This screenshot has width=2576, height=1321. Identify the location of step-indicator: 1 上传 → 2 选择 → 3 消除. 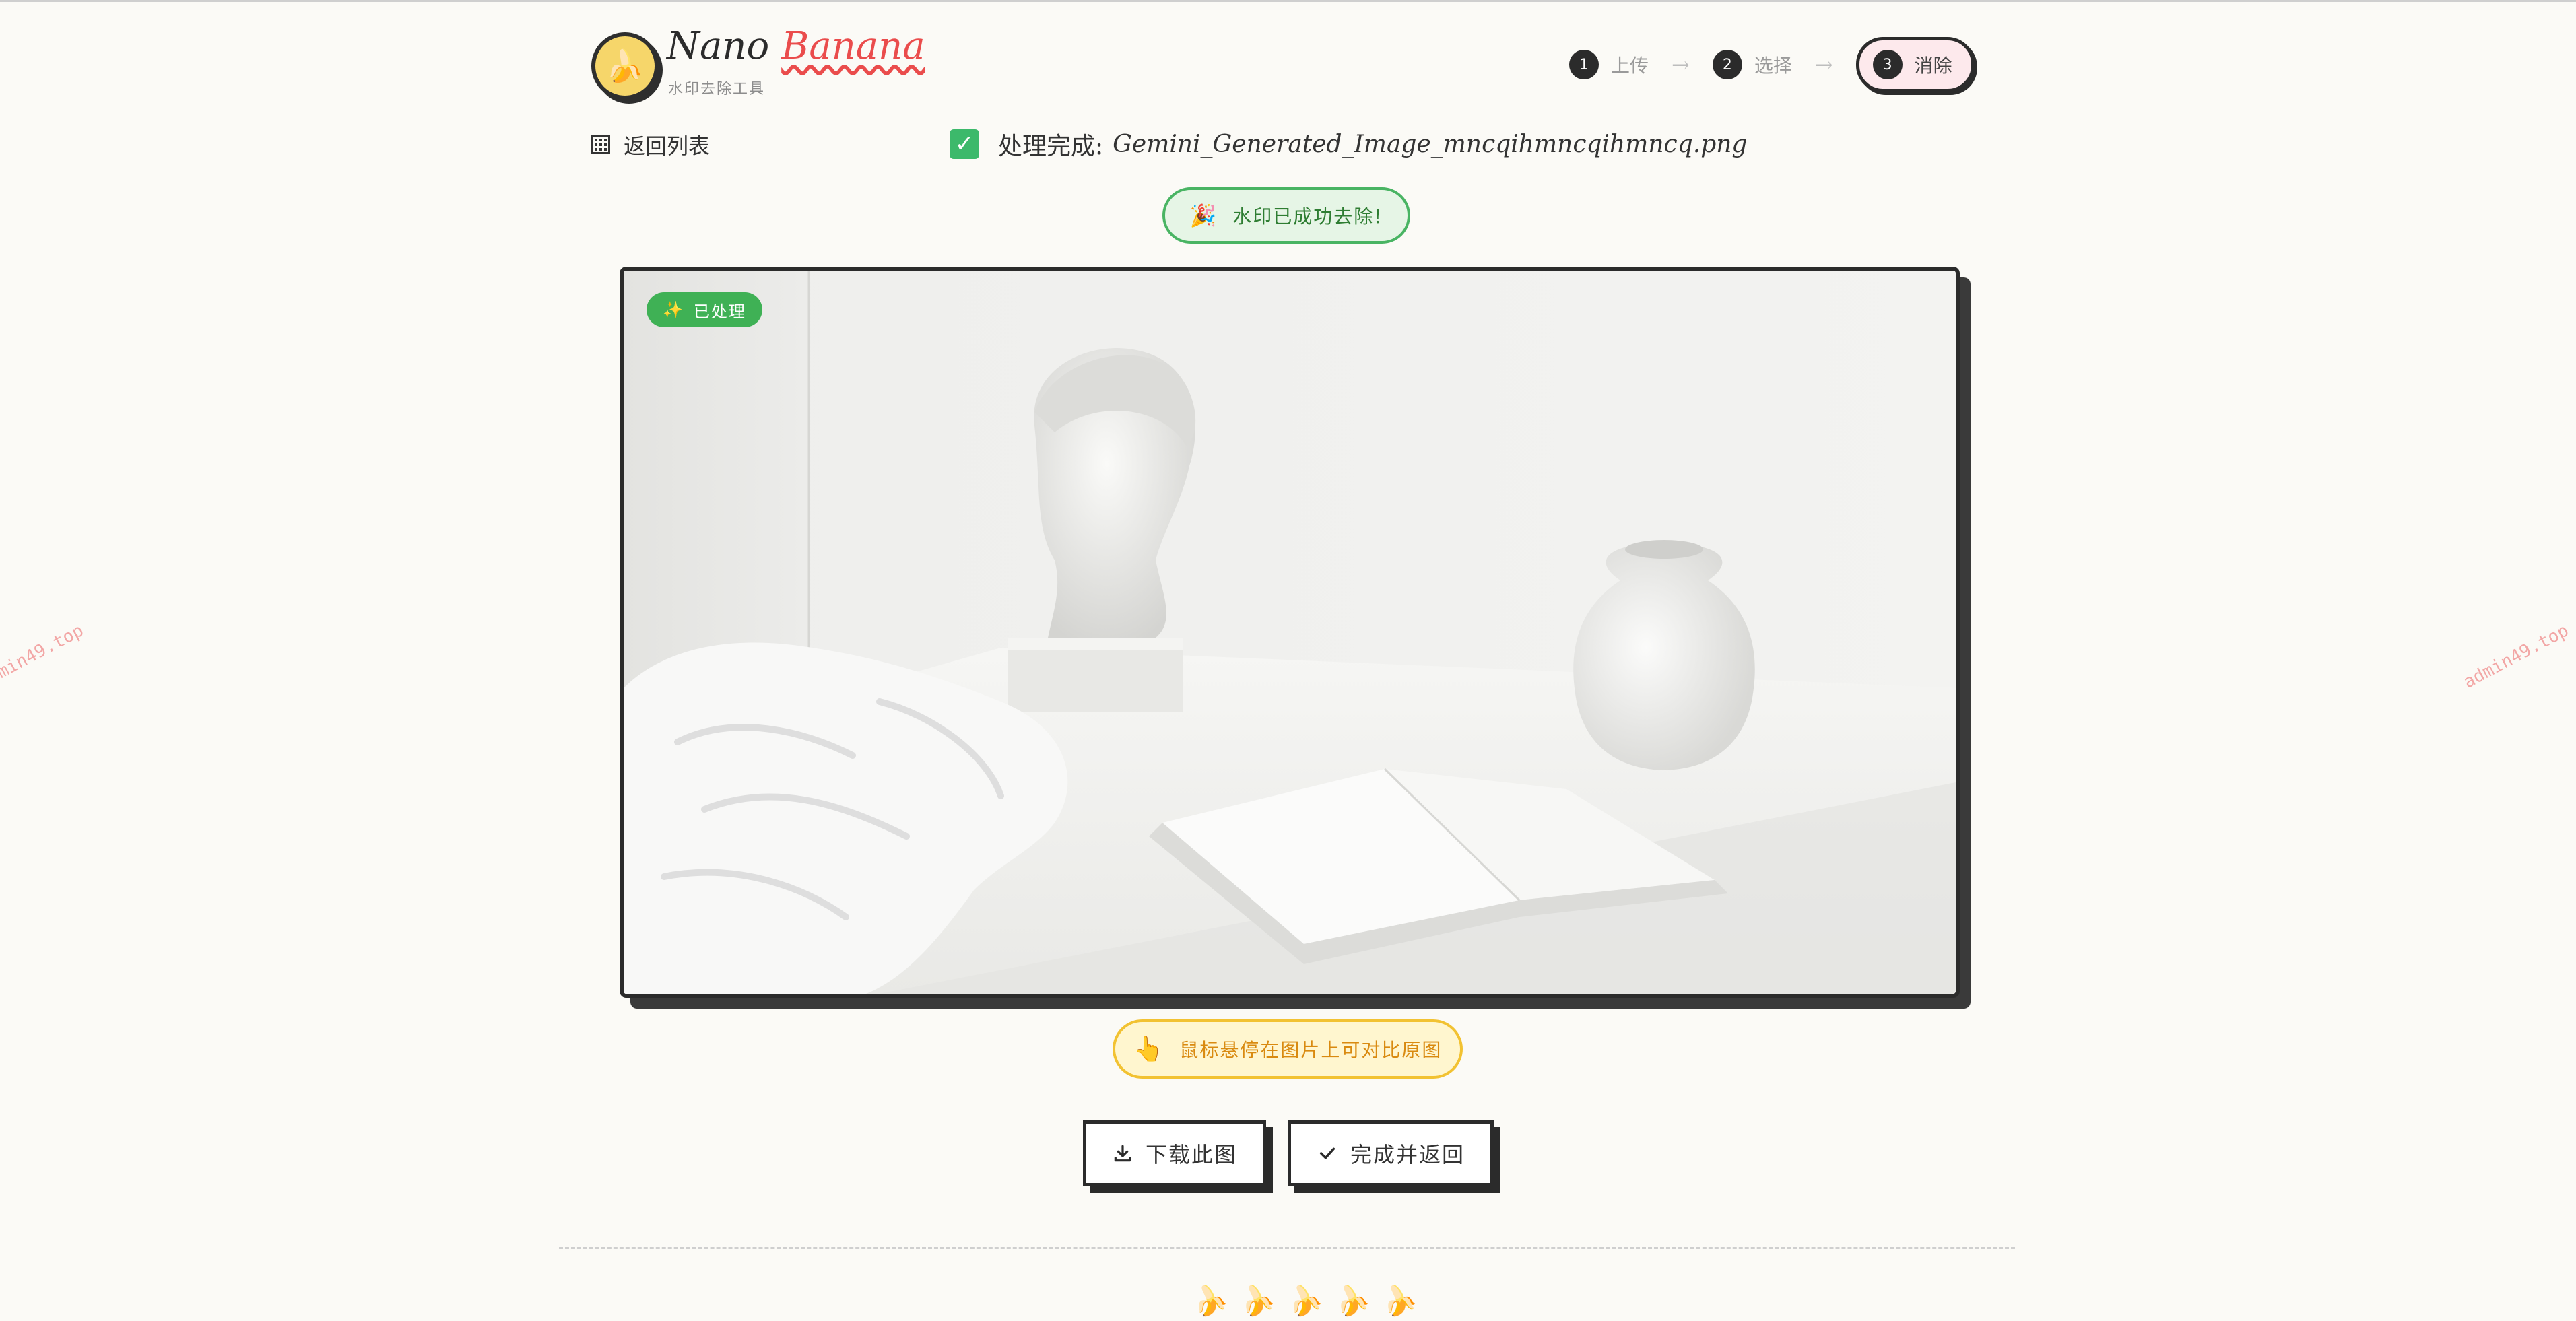
(1772, 64).